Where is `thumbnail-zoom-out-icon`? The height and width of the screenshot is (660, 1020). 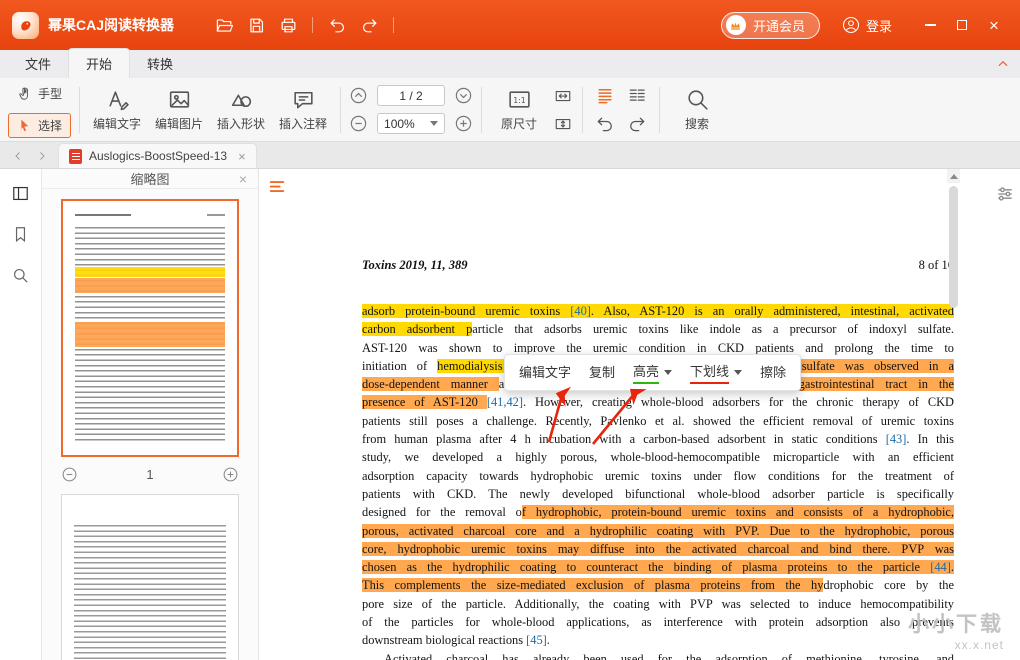 thumbnail-zoom-out-icon is located at coordinates (69, 474).